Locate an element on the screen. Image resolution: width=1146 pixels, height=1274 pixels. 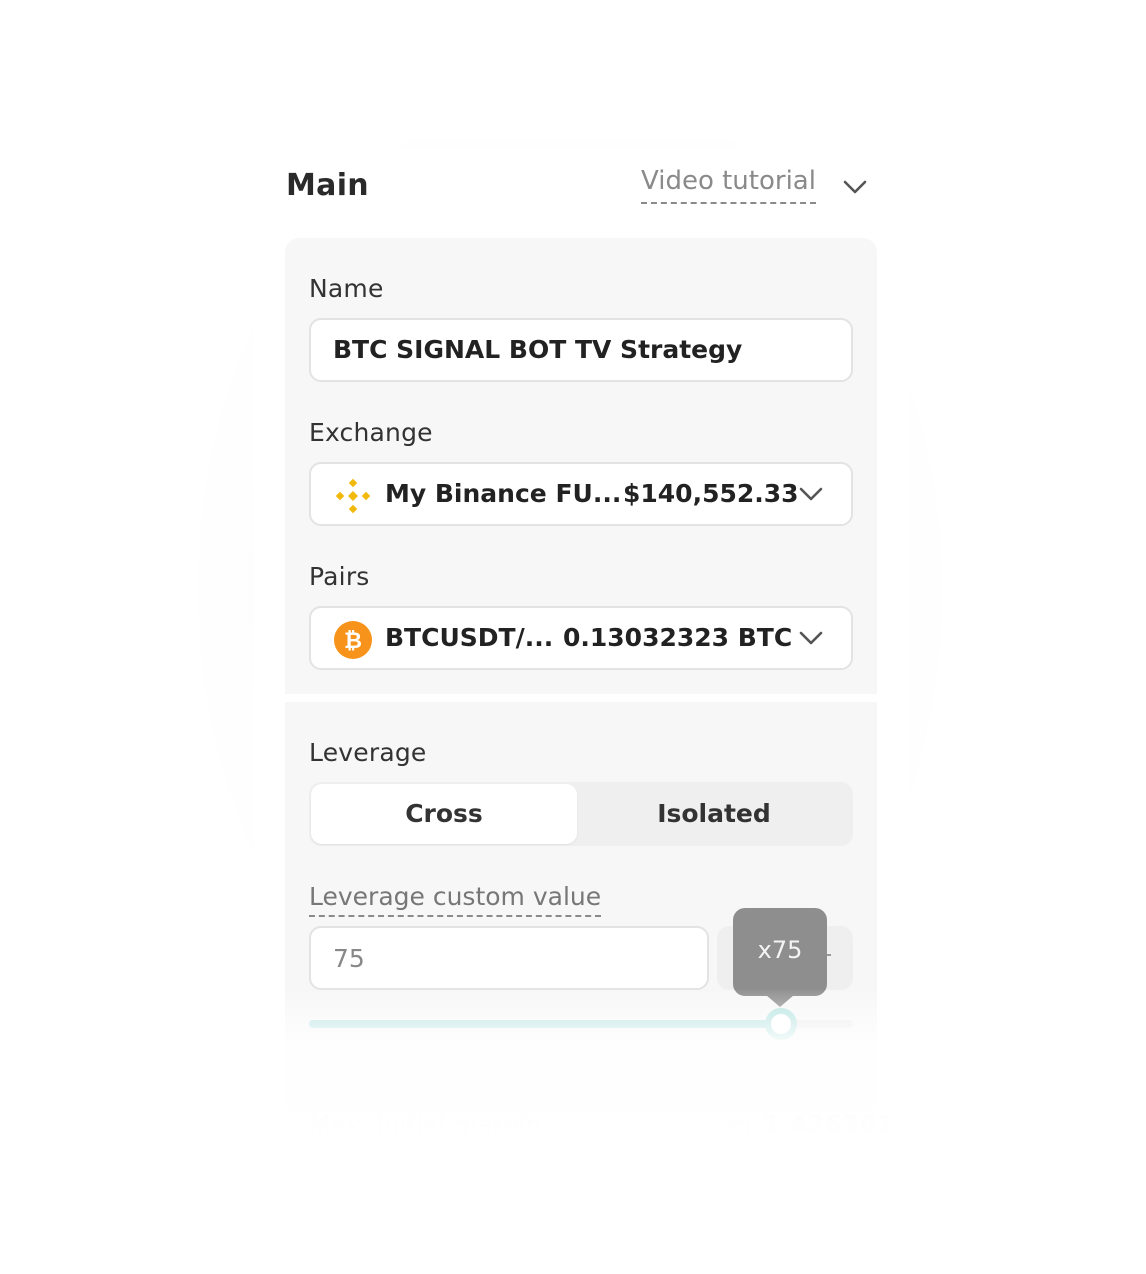
tooltip-arrow is located at coordinates (780, 1001).